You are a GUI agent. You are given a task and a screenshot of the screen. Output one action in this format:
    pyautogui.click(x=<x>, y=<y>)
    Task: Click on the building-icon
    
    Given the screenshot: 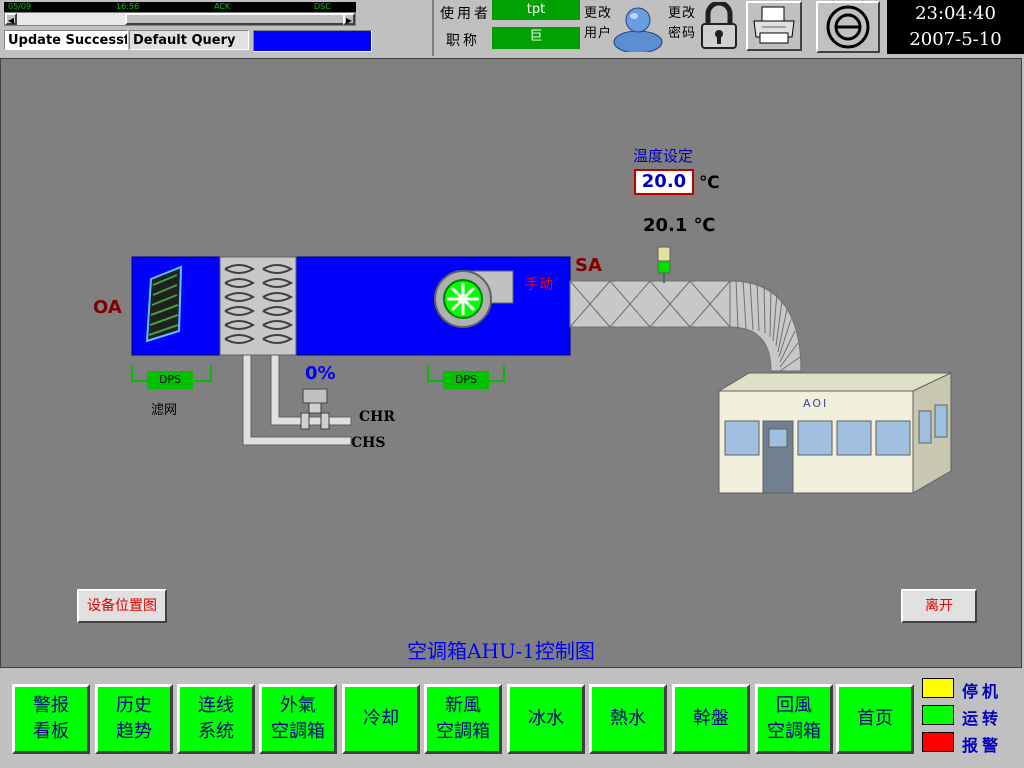 What is the action you would take?
    pyautogui.click(x=834, y=433)
    